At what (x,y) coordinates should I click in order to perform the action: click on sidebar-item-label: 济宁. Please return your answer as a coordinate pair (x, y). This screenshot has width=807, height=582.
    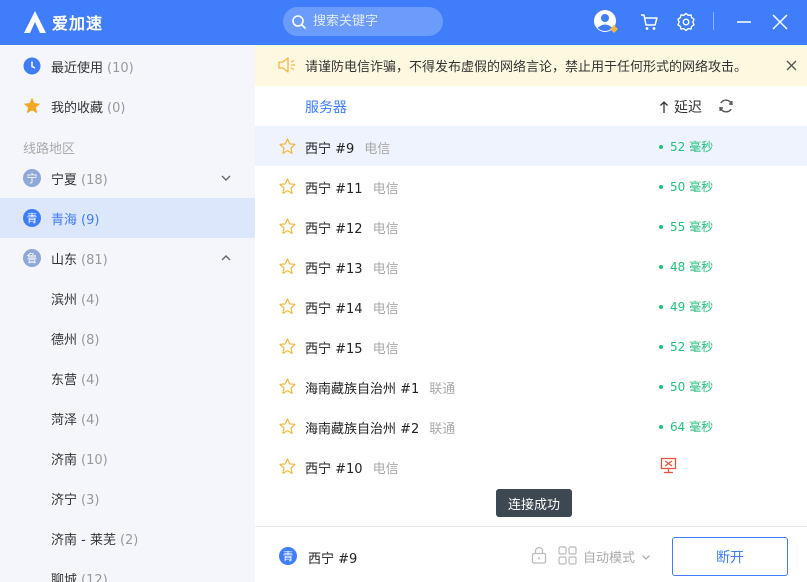
    Looking at the image, I should click on (64, 500).